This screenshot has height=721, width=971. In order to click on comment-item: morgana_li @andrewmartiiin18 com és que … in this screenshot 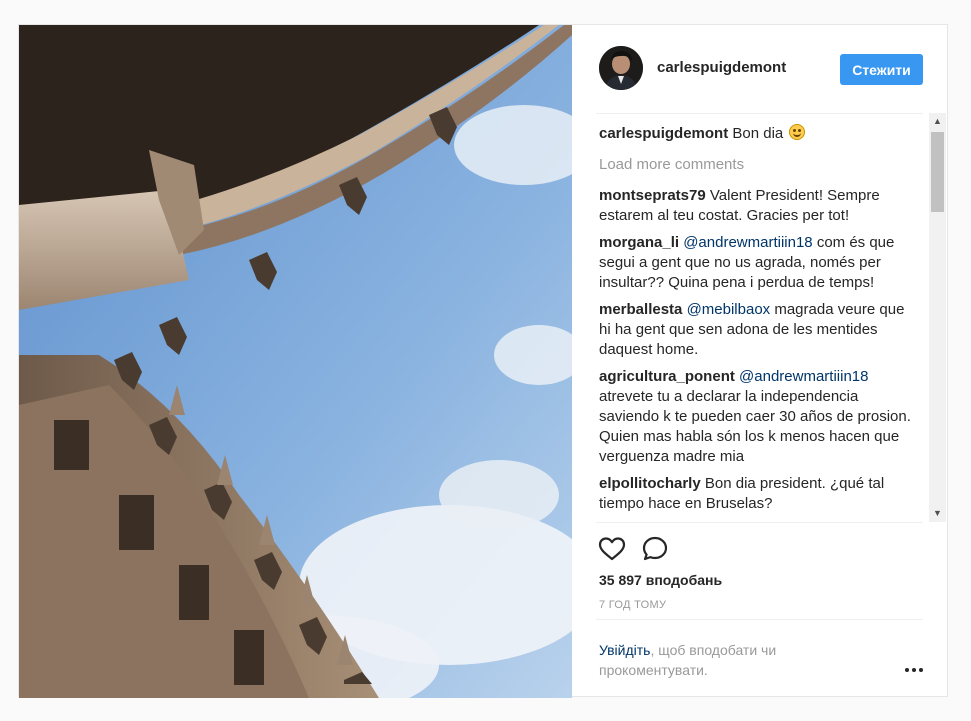, I will do `click(758, 263)`.